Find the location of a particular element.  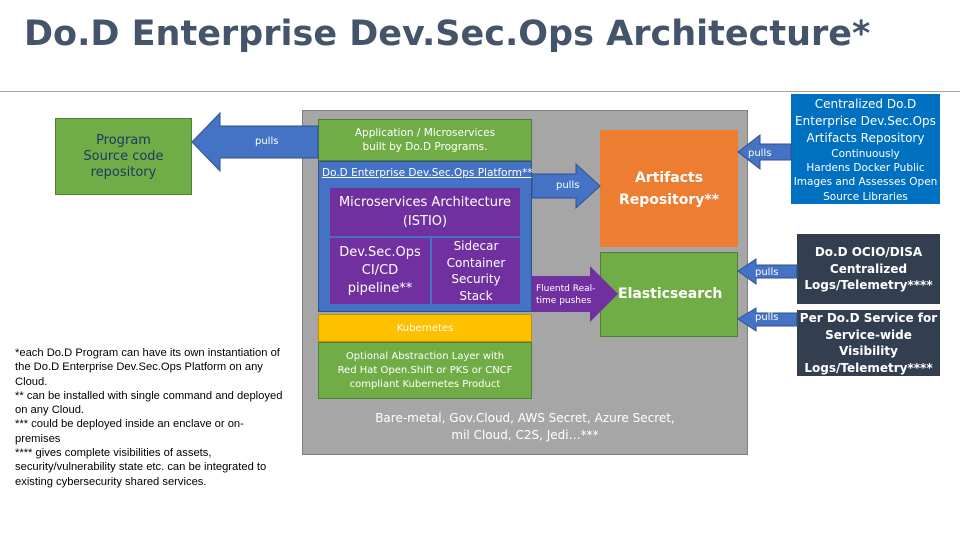

pulls-label-service: pulls is located at coordinates (767, 317).